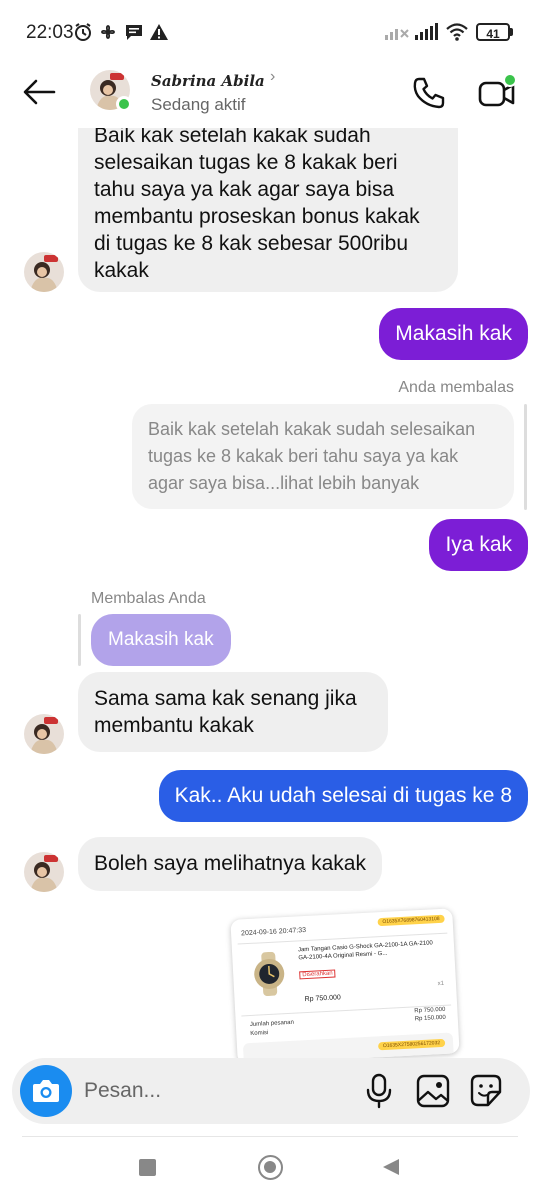 This screenshot has width=540, height=1200. I want to click on outgoing-message: Iya kak, so click(478, 545).